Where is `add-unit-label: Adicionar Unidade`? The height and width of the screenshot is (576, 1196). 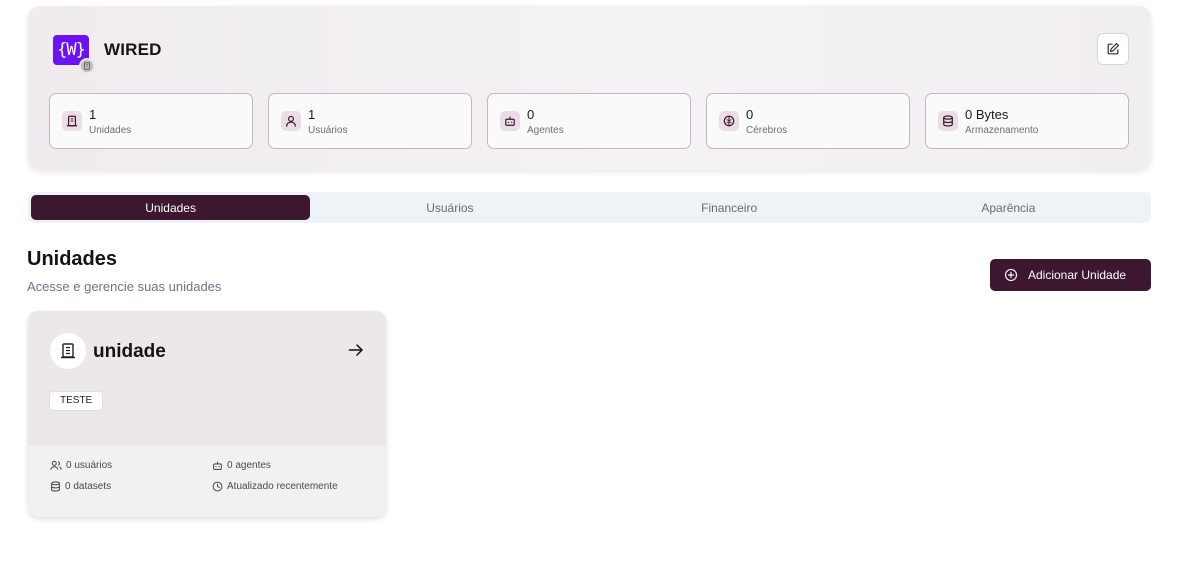
add-unit-label: Adicionar Unidade is located at coordinates (1077, 275).